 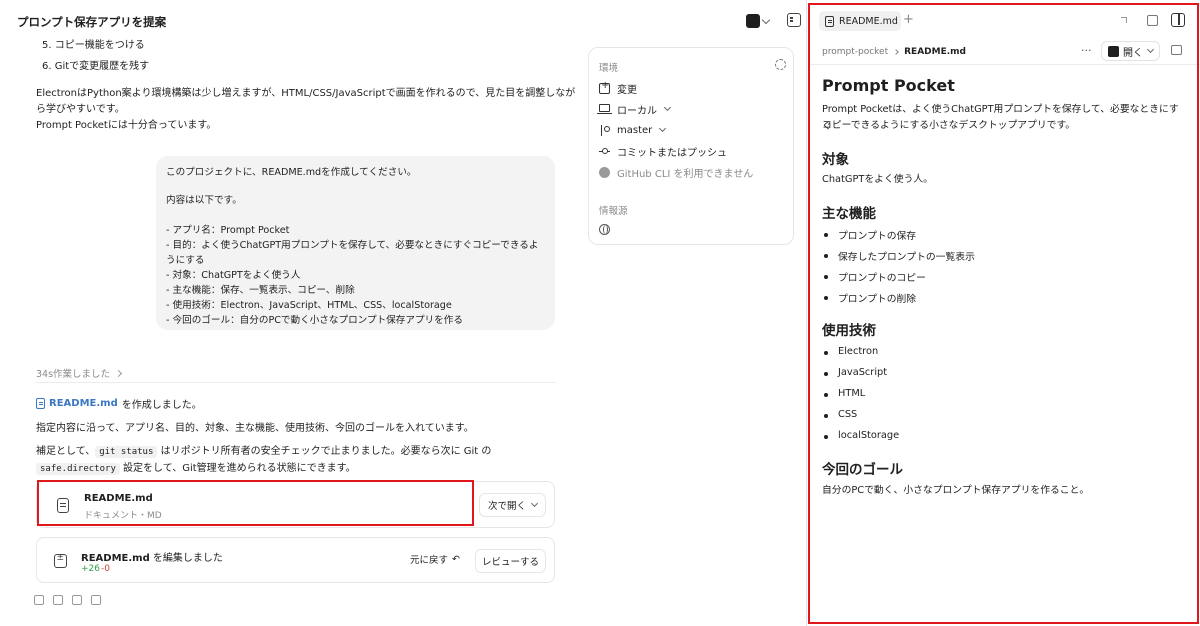 I want to click on assistant-paragraph: Prompt Pocketには十分合っています。, so click(x=126, y=125).